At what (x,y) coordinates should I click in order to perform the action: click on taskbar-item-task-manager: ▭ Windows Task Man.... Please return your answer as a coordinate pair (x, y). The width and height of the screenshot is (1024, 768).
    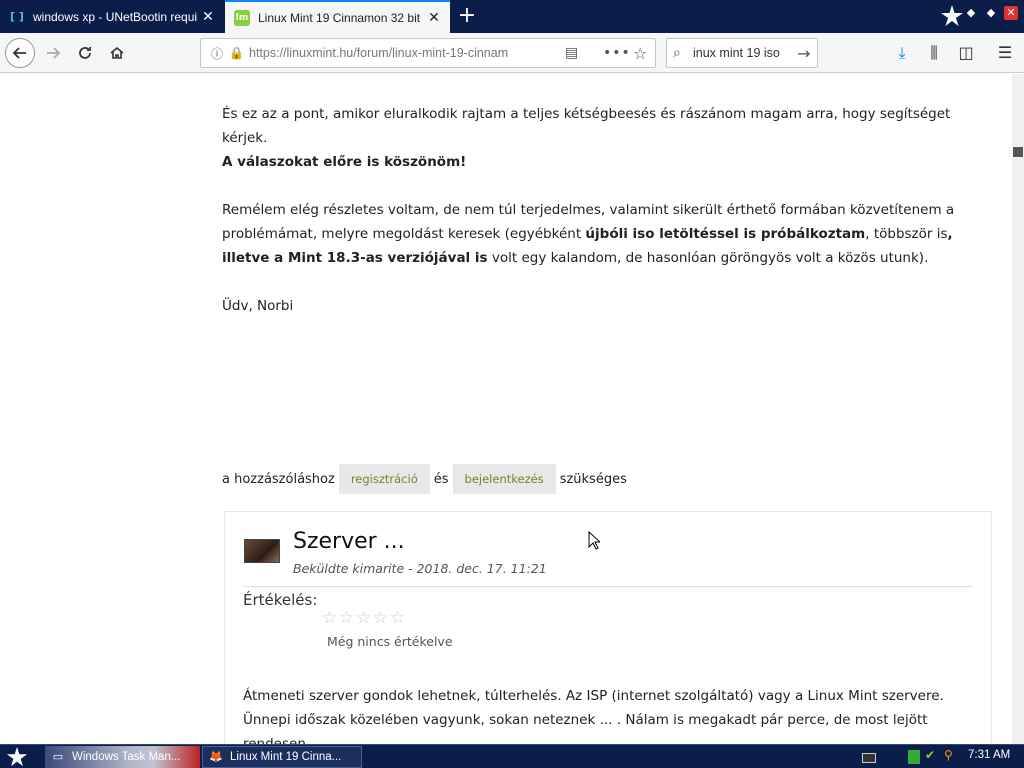
    Looking at the image, I should click on (122, 757).